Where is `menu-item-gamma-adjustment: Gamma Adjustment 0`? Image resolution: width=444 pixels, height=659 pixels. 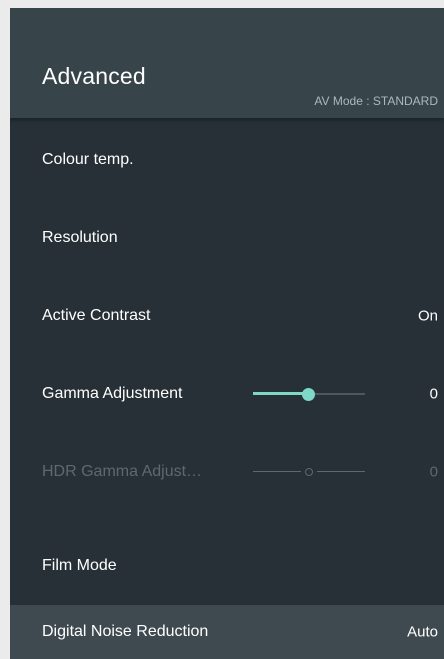
menu-item-gamma-adjustment: Gamma Adjustment 0 is located at coordinates (227, 394).